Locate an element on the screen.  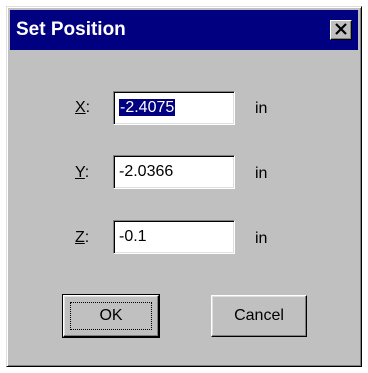
y-label: Y: is located at coordinates (82, 172).